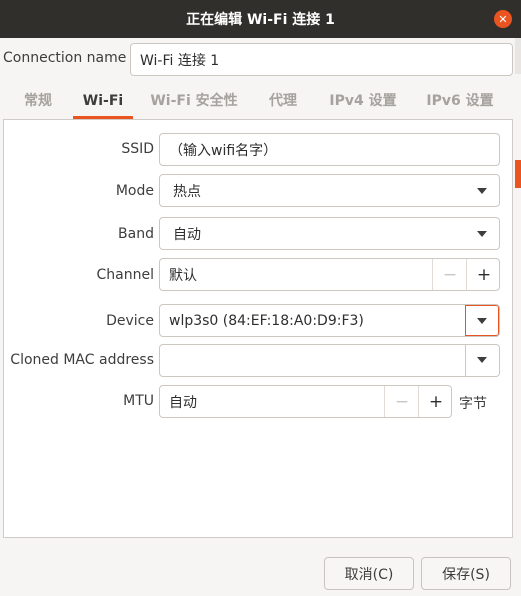 This screenshot has width=521, height=596. Describe the element at coordinates (125, 275) in the screenshot. I see `channel-label: Channel` at that location.